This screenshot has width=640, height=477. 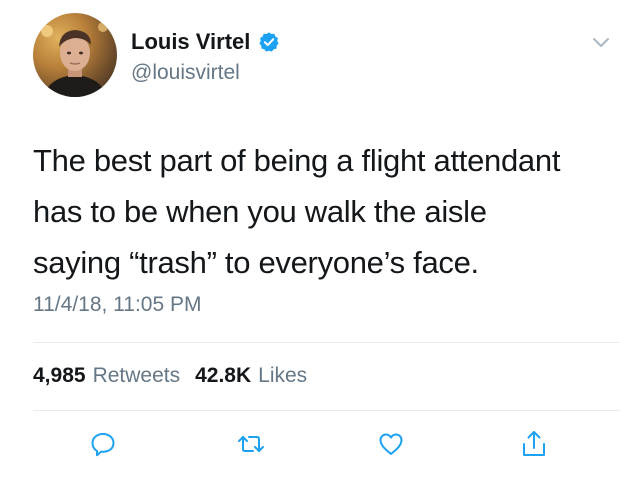 What do you see at coordinates (269, 42) in the screenshot?
I see `verified-badge-icon` at bounding box center [269, 42].